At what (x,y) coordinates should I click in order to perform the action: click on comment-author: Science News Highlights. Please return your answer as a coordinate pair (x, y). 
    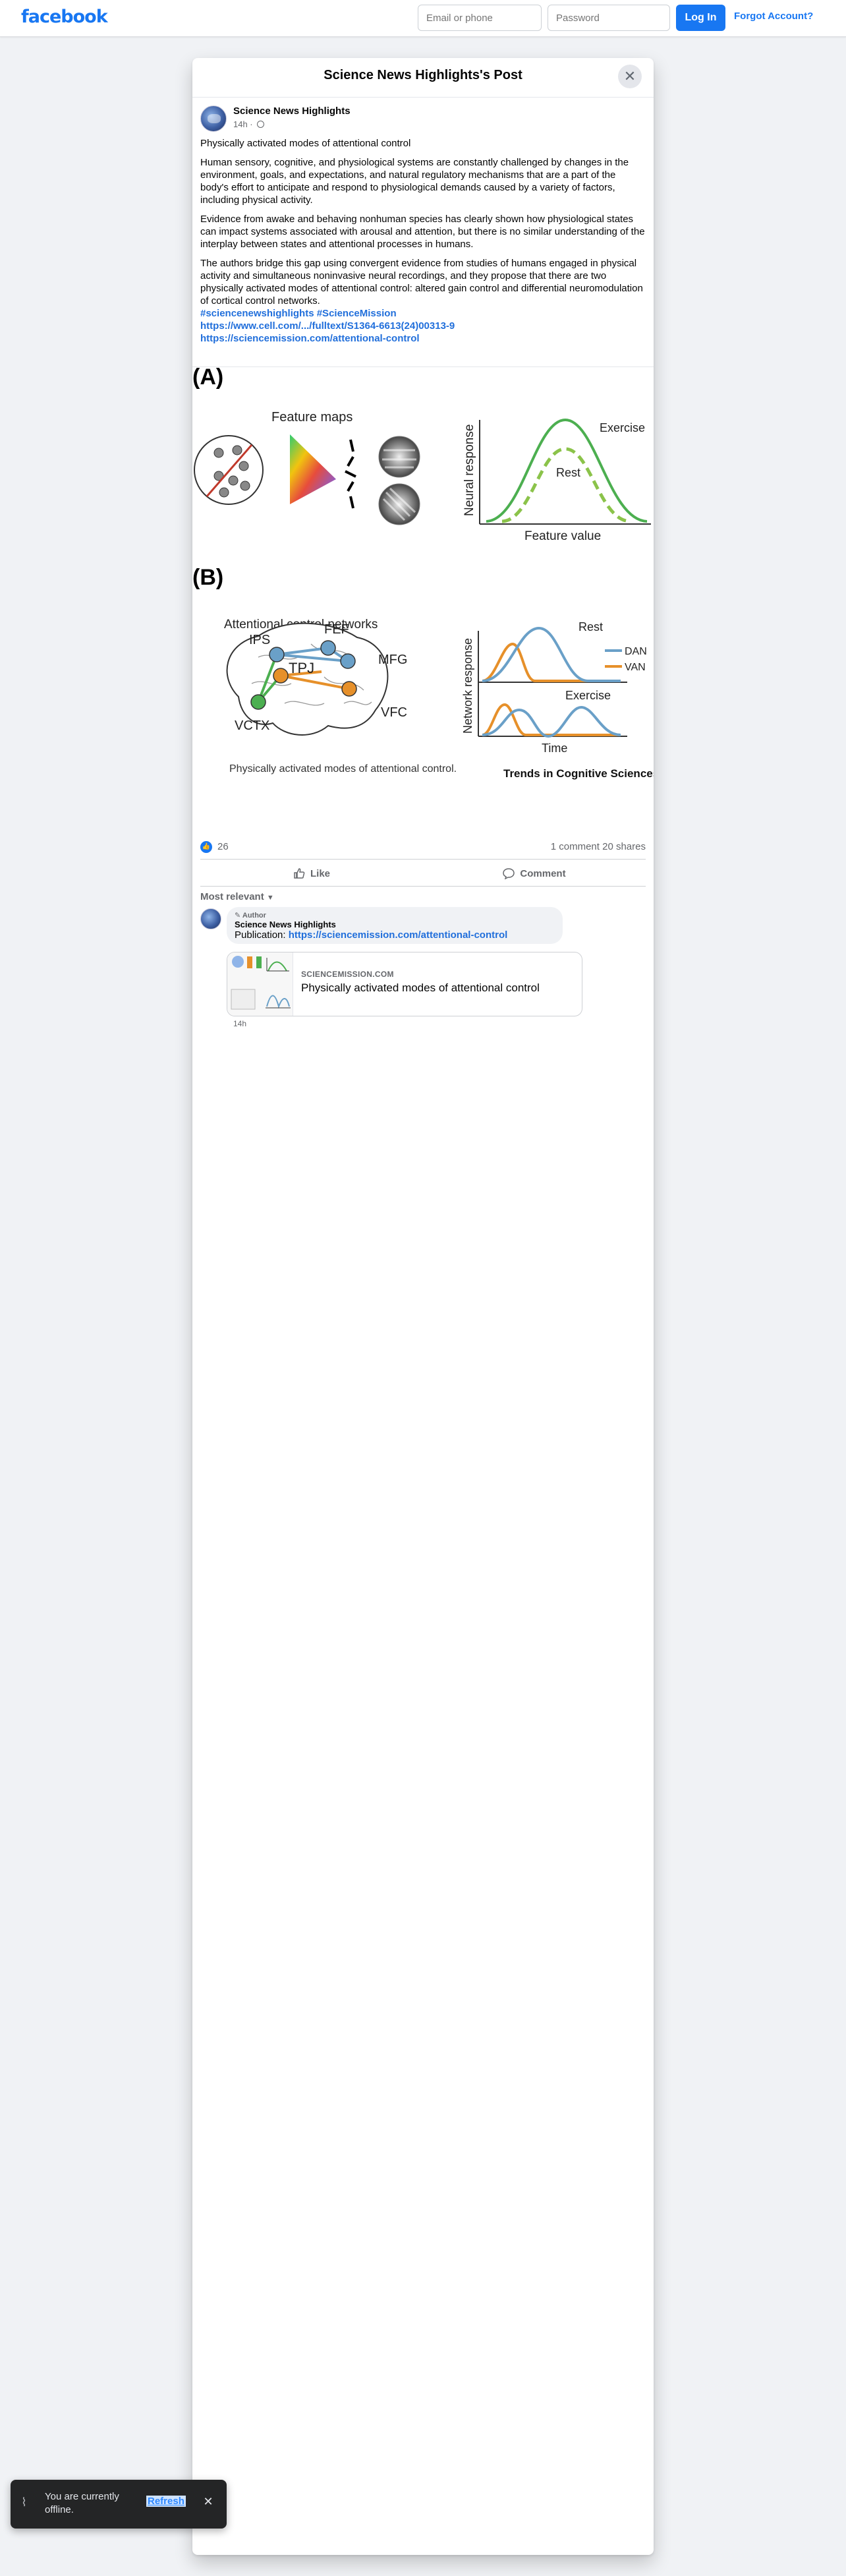
    Looking at the image, I should click on (395, 925).